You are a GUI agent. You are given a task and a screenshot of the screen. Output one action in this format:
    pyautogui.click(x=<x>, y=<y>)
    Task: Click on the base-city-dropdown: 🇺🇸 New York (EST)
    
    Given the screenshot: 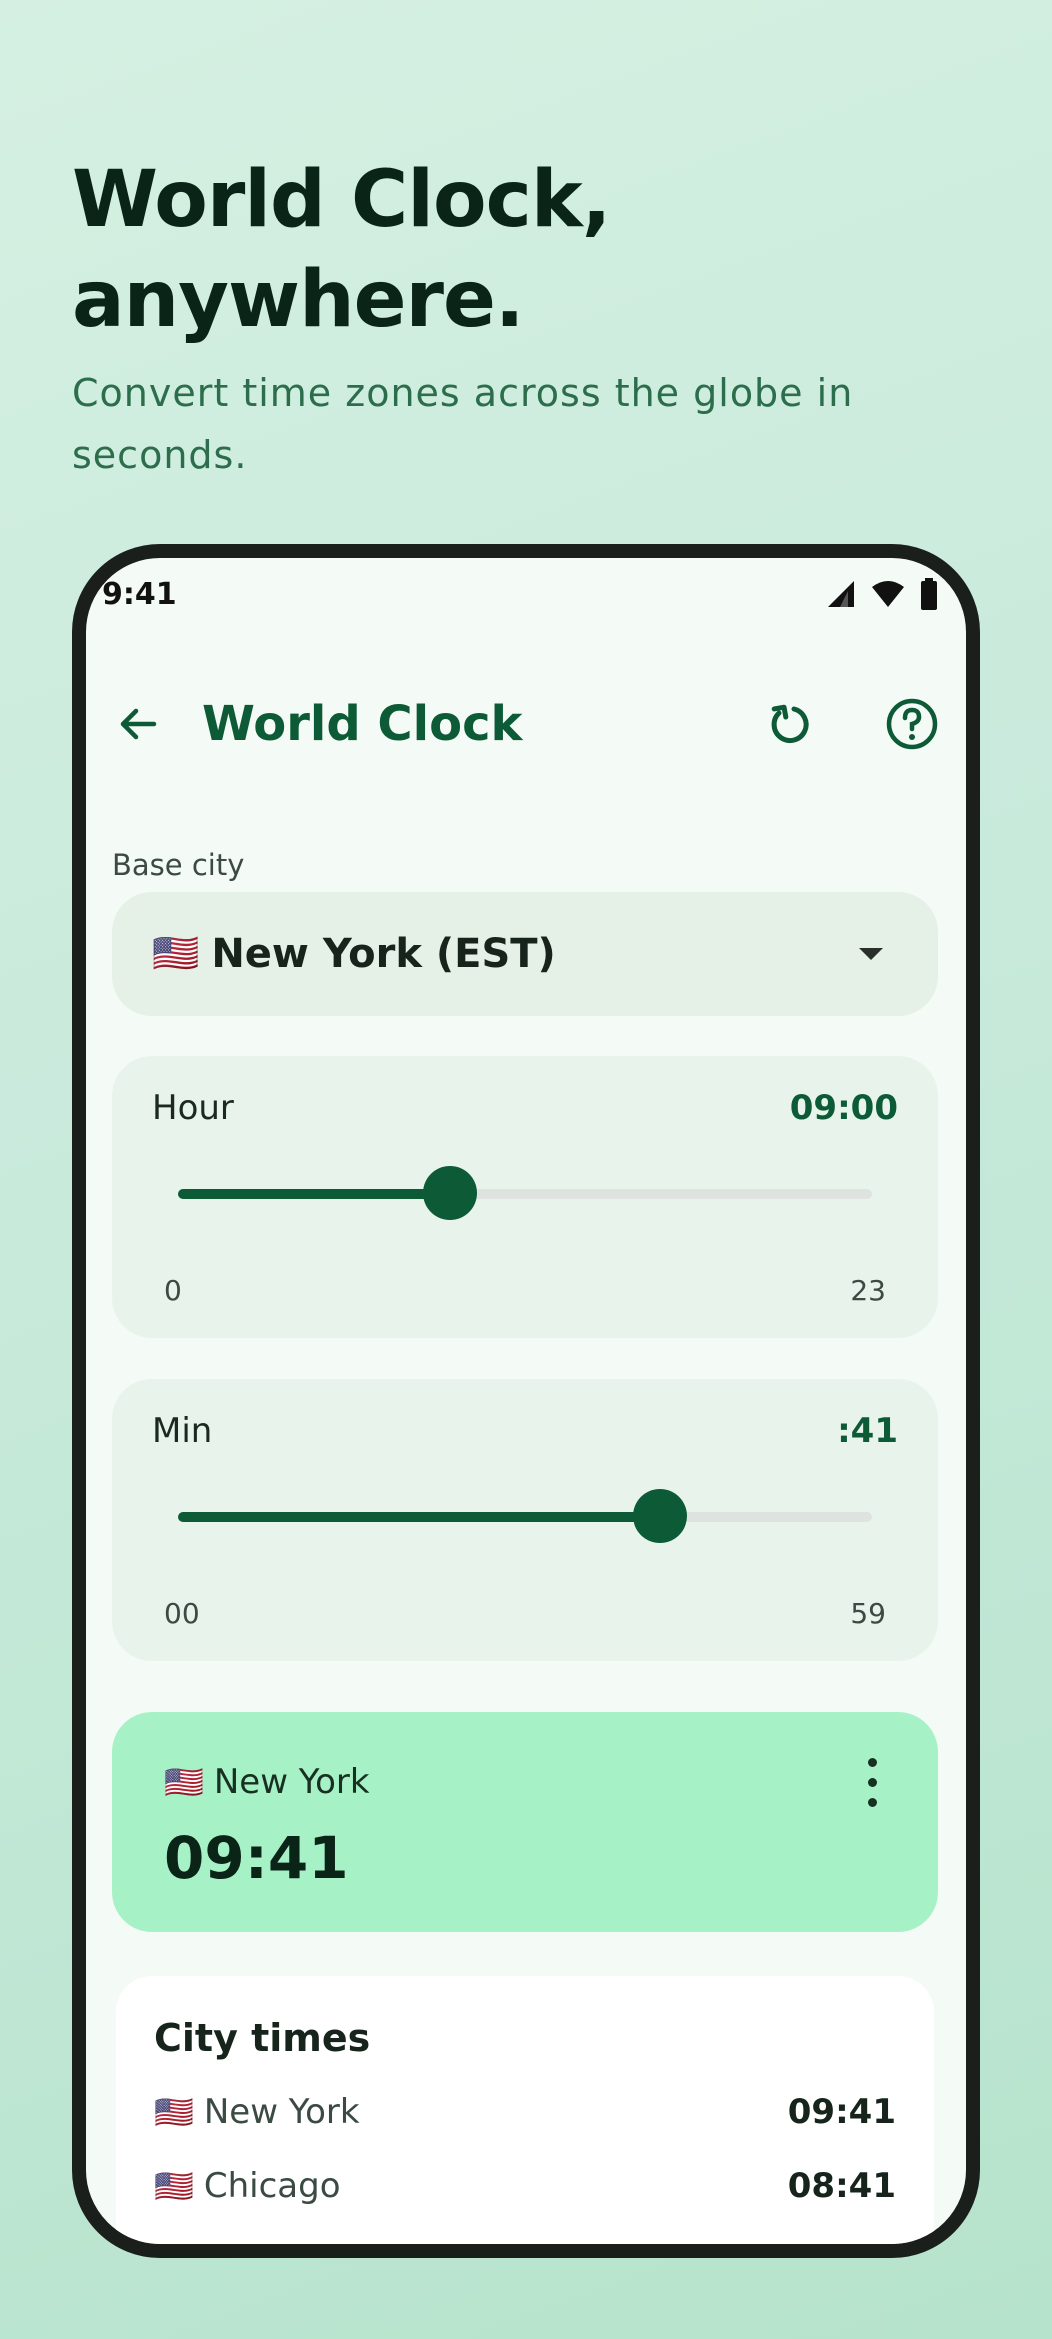 What is the action you would take?
    pyautogui.click(x=525, y=954)
    